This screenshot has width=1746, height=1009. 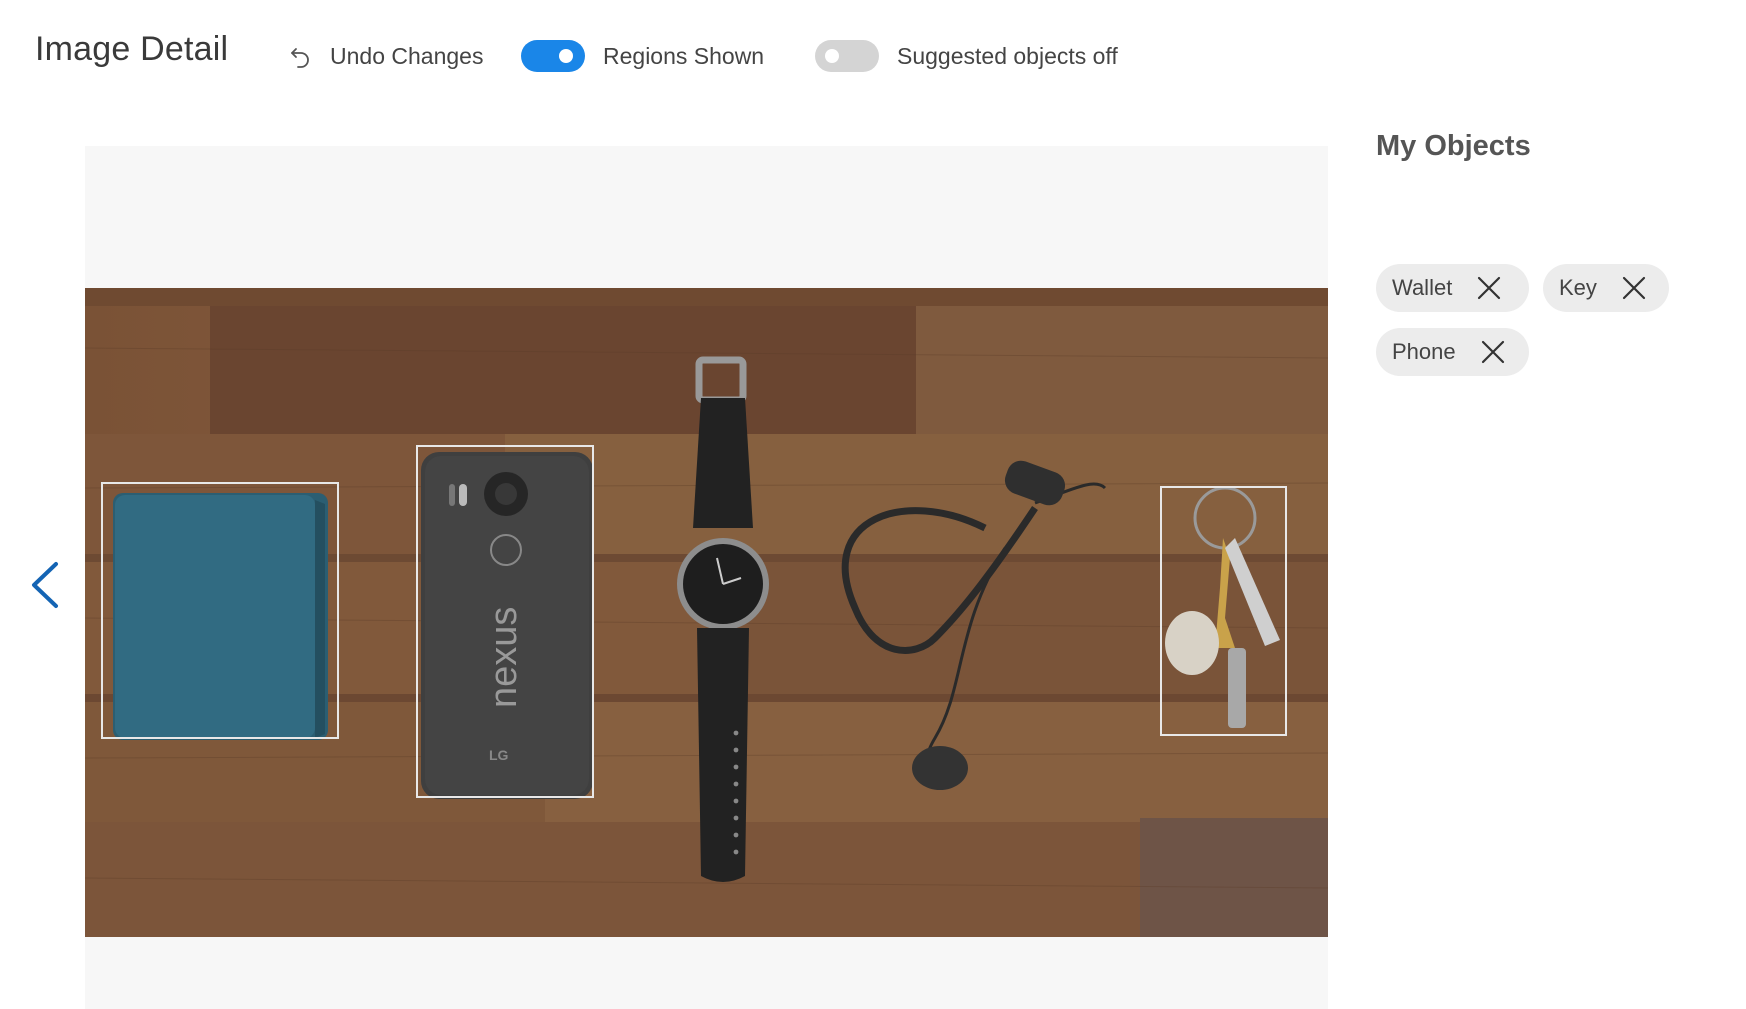 What do you see at coordinates (301, 56) in the screenshot?
I see `undo-icon` at bounding box center [301, 56].